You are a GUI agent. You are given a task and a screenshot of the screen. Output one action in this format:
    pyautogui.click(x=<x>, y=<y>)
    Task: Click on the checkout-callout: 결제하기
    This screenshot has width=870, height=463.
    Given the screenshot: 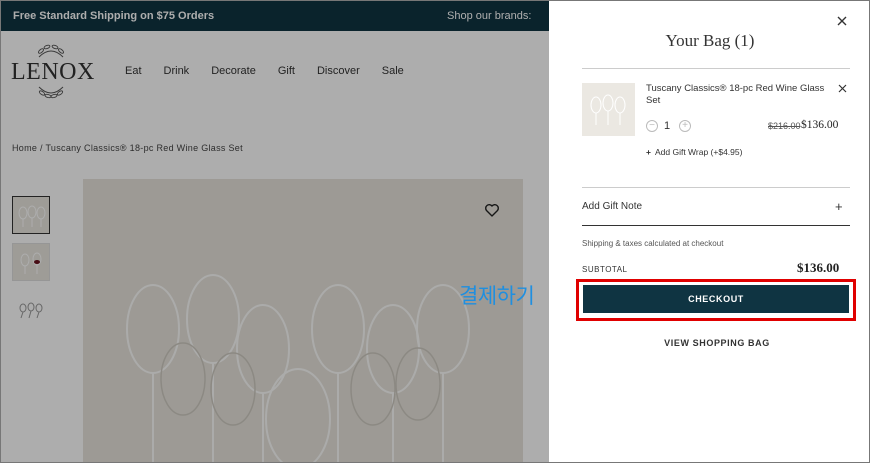 What is the action you would take?
    pyautogui.click(x=497, y=296)
    